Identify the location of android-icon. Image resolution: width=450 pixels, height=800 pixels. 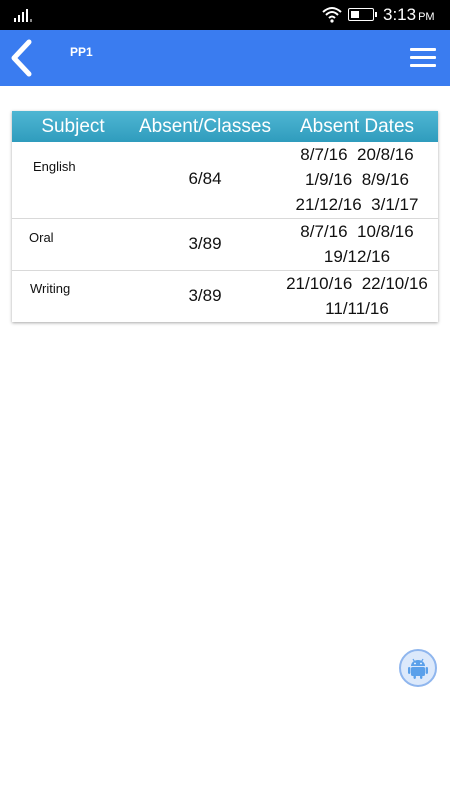
(418, 668).